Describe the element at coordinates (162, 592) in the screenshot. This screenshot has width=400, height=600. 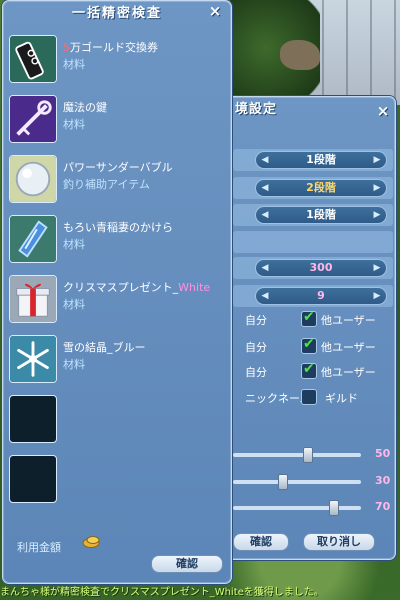
I see `system-message: まんちゃ様が精密検査でクリスマスプレゼント_Whiteを獲得しました。` at that location.